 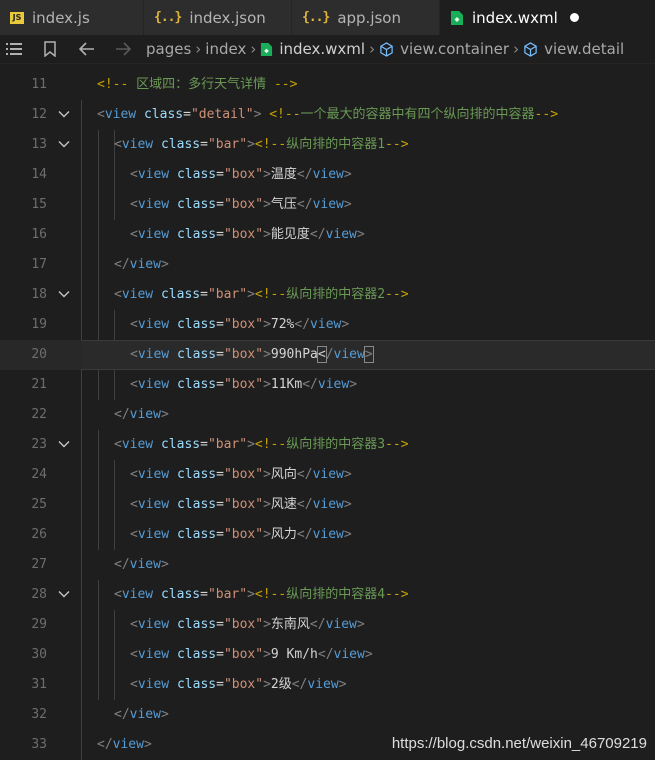 What do you see at coordinates (39, 264) in the screenshot?
I see `line-number: 17` at bounding box center [39, 264].